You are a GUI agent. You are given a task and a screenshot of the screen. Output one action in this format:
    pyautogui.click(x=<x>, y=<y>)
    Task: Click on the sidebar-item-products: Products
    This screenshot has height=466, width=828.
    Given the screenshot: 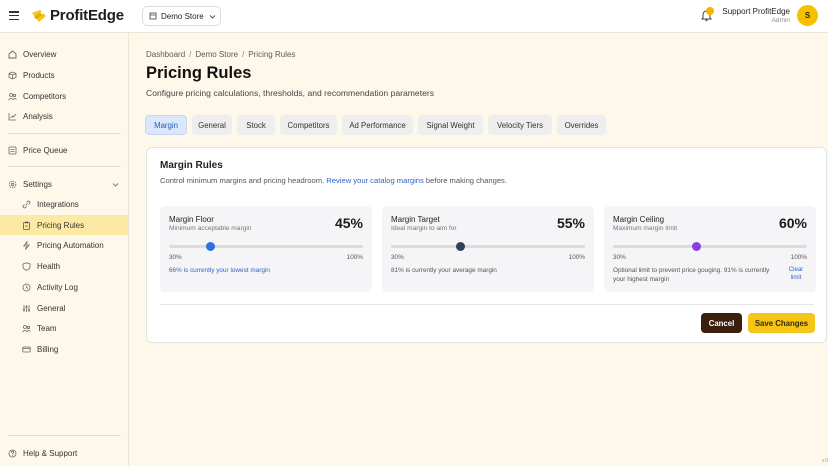 What is the action you would take?
    pyautogui.click(x=64, y=75)
    